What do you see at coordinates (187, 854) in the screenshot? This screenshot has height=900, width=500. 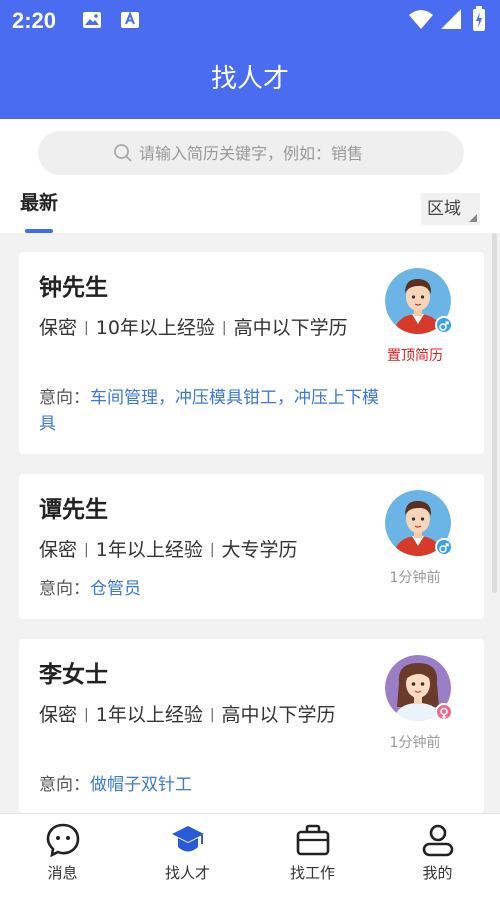 I see `nav-find-talent: 找人才` at bounding box center [187, 854].